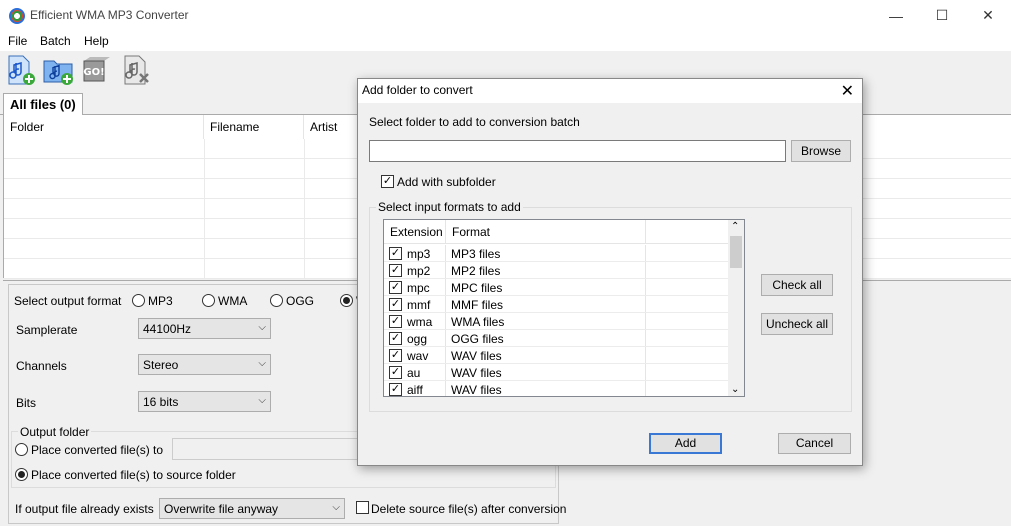 The image size is (1011, 526). What do you see at coordinates (476, 390) in the screenshot?
I see `format-description: WAV files` at bounding box center [476, 390].